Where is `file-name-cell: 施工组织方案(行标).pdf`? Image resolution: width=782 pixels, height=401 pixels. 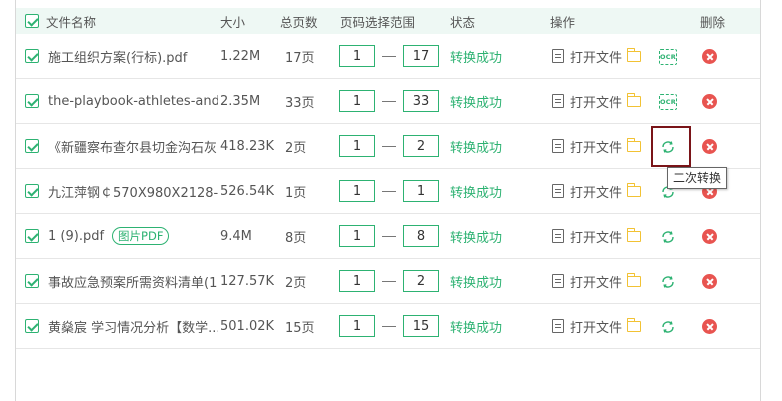 file-name-cell: 施工组织方案(行标).pdf is located at coordinates (133, 56).